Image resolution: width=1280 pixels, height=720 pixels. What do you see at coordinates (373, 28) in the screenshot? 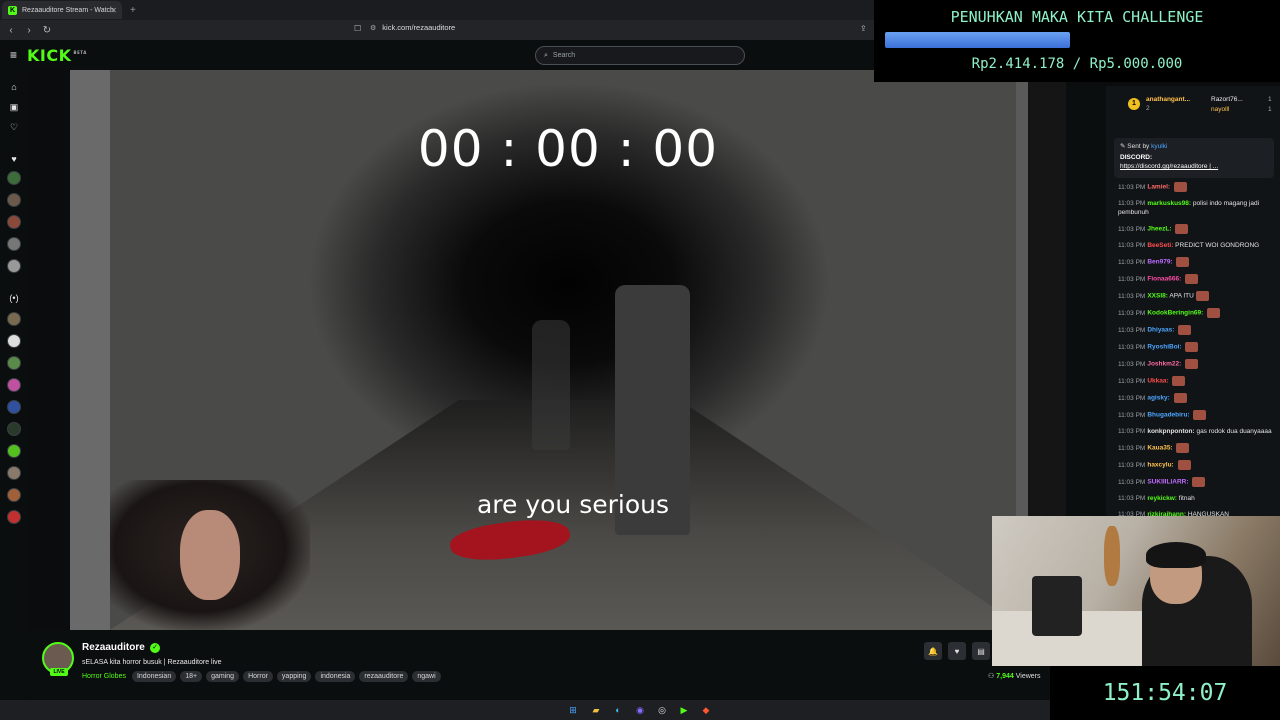
I see `site-info-icon: ⚙` at bounding box center [373, 28].